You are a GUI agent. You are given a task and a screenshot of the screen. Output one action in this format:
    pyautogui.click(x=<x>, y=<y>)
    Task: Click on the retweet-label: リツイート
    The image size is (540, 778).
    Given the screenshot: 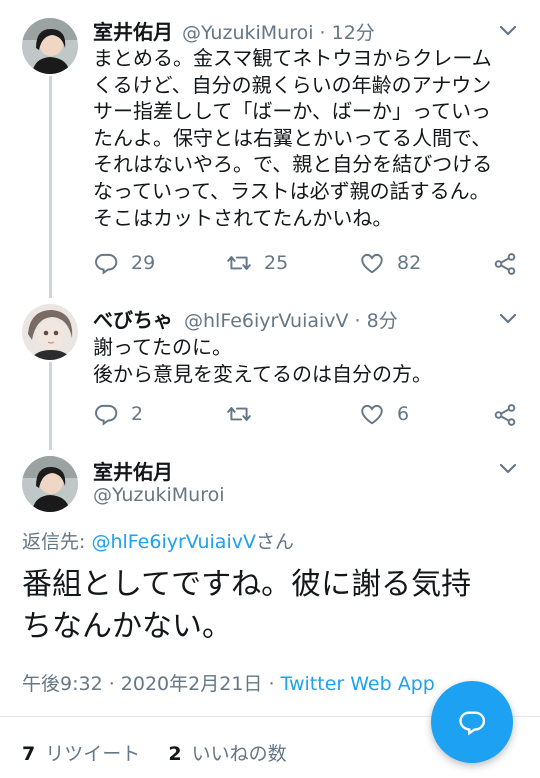 What is the action you would take?
    pyautogui.click(x=93, y=754)
    